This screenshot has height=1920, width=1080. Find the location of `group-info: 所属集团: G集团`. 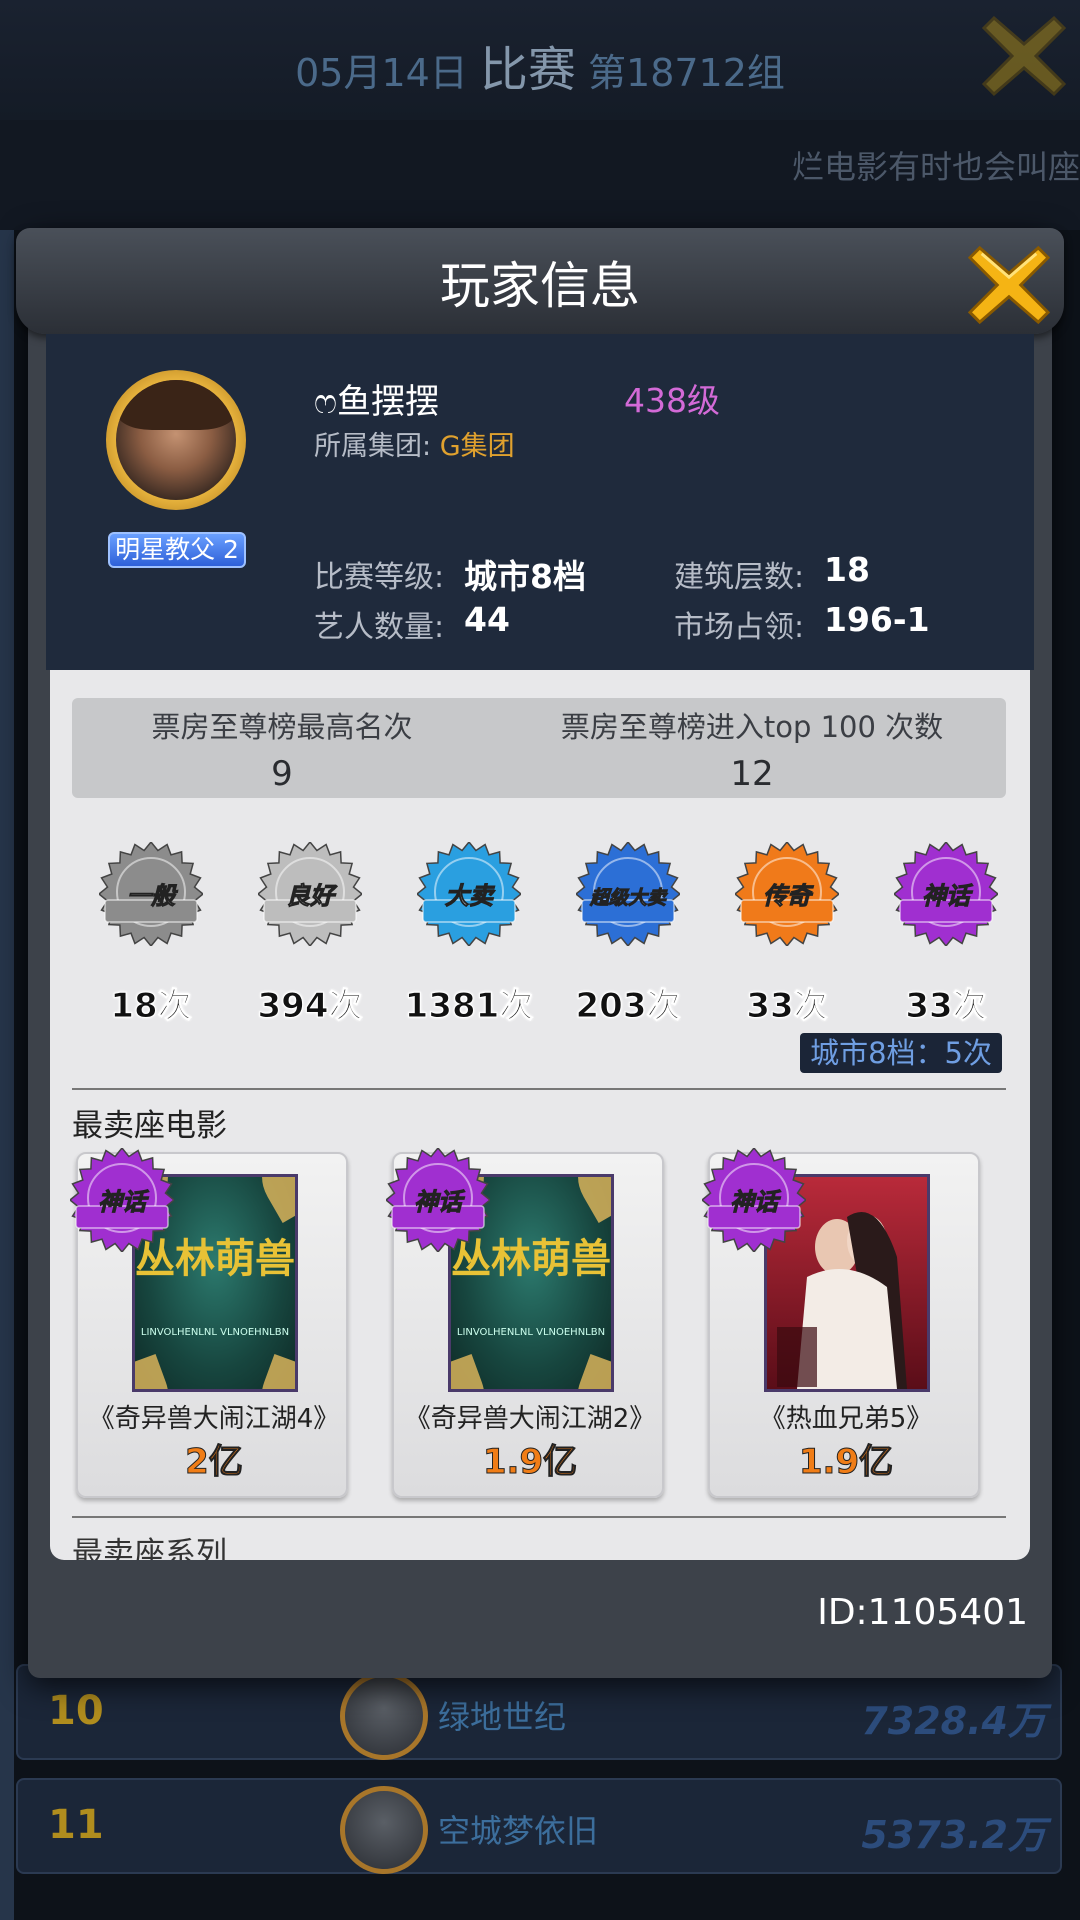

group-info: 所属集团: G集团 is located at coordinates (414, 443).